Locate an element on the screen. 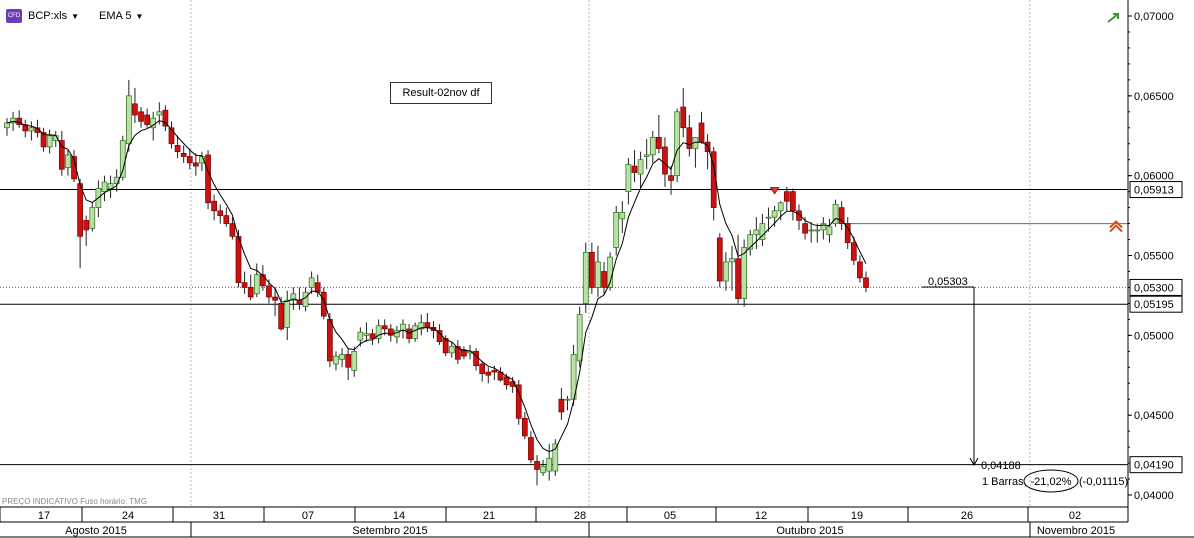 This screenshot has width=1194, height=538. price-tick-label: 0,04000 is located at coordinates (1154, 496).